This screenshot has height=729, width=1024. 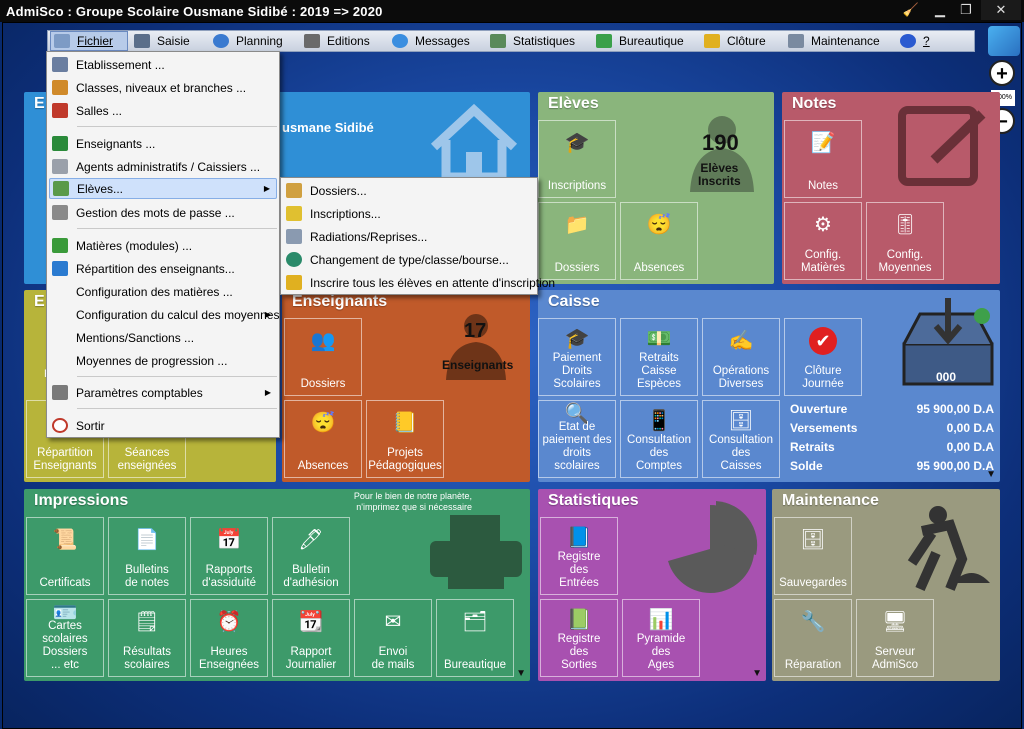 What do you see at coordinates (1002, 73) in the screenshot?
I see `zoom-in-button: +` at bounding box center [1002, 73].